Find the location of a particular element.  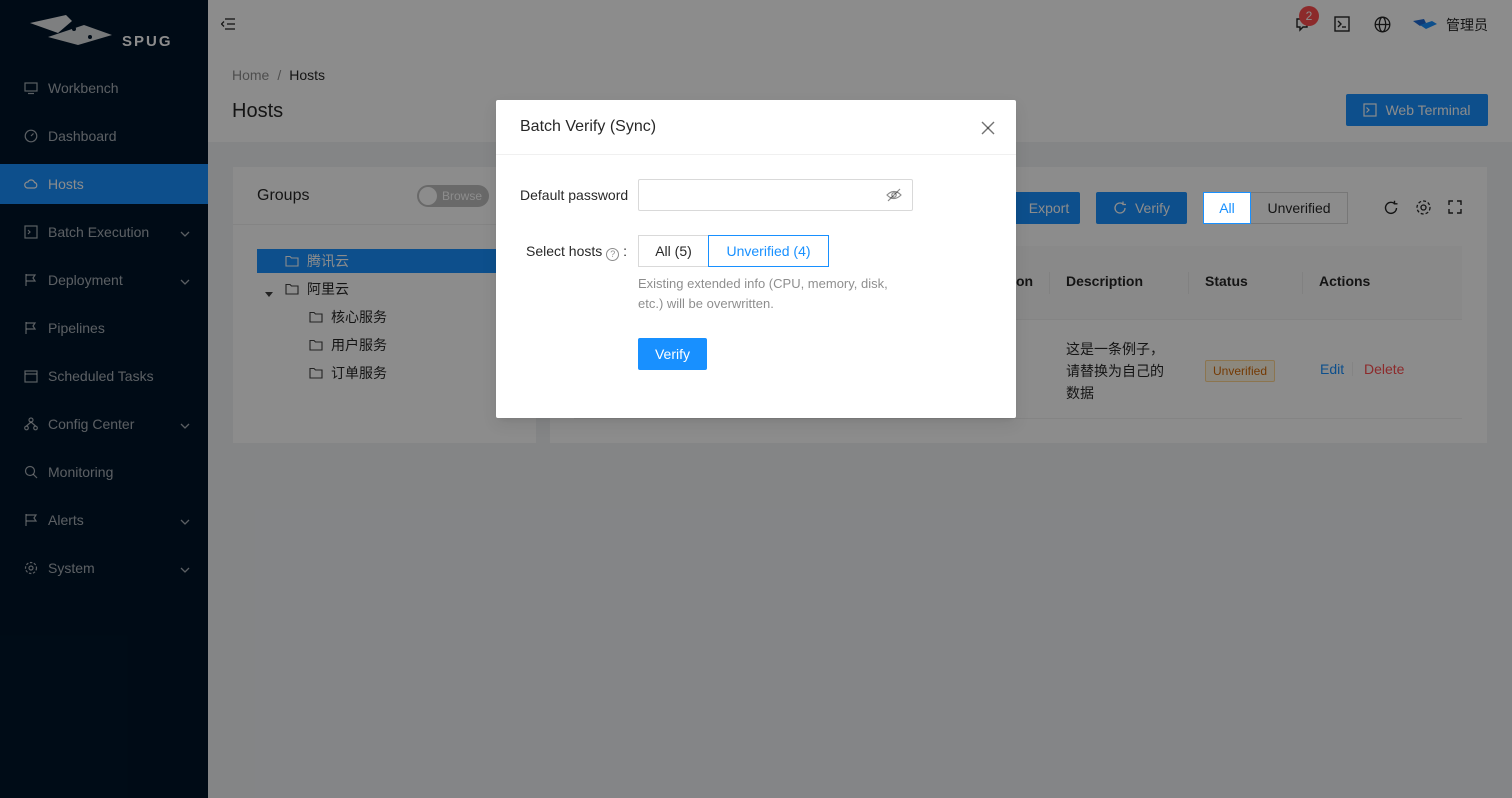

password-input is located at coordinates (765, 195).